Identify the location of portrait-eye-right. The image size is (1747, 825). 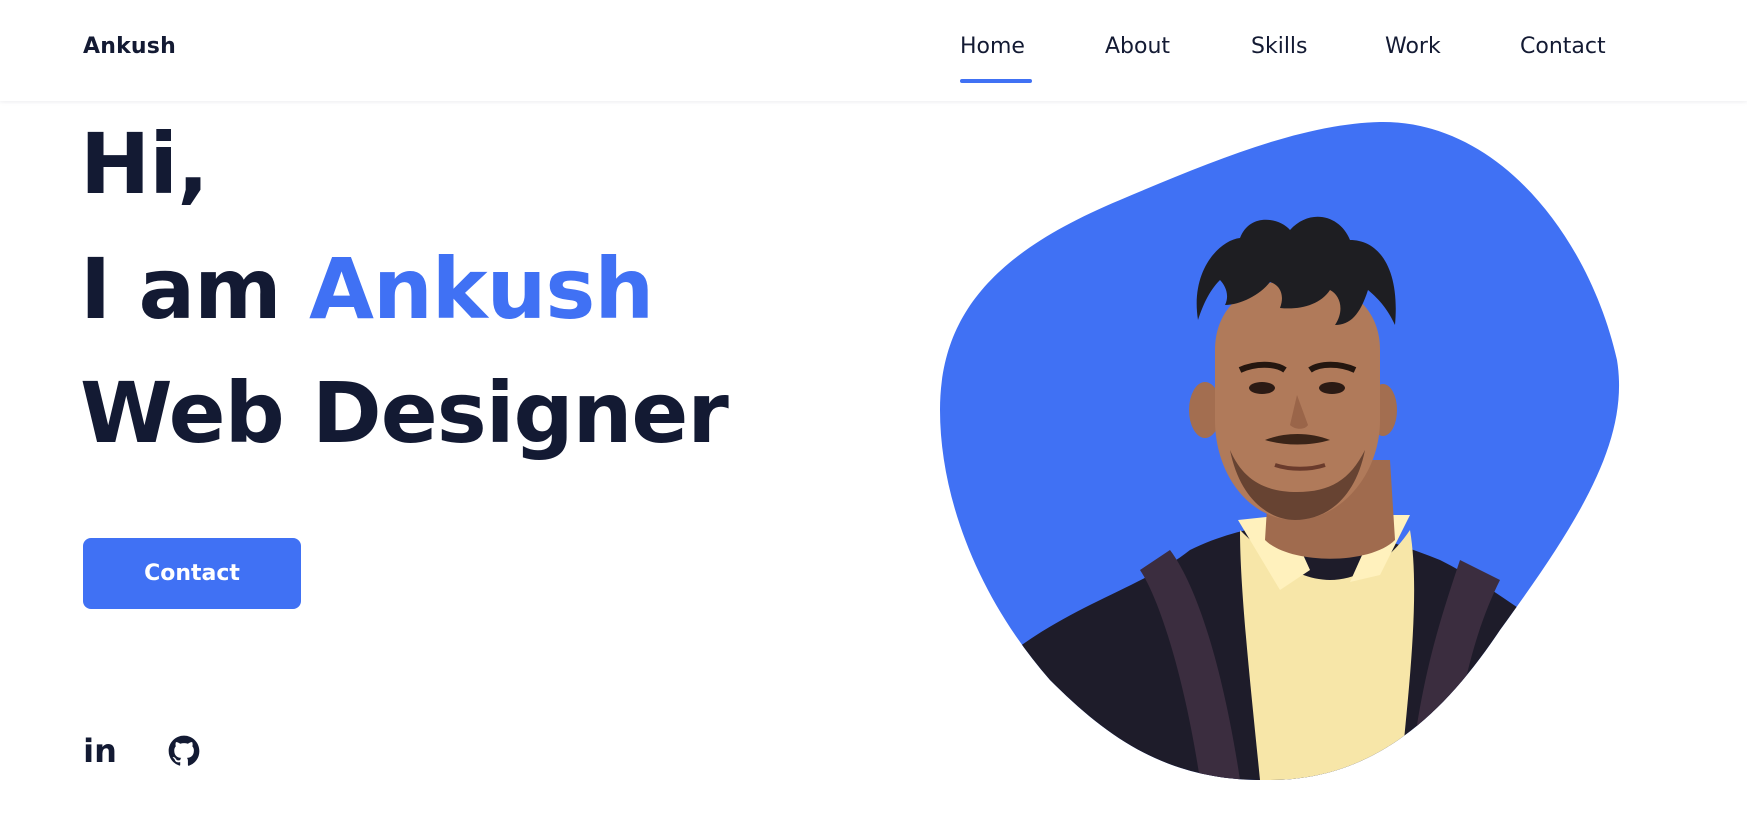
(1332, 388).